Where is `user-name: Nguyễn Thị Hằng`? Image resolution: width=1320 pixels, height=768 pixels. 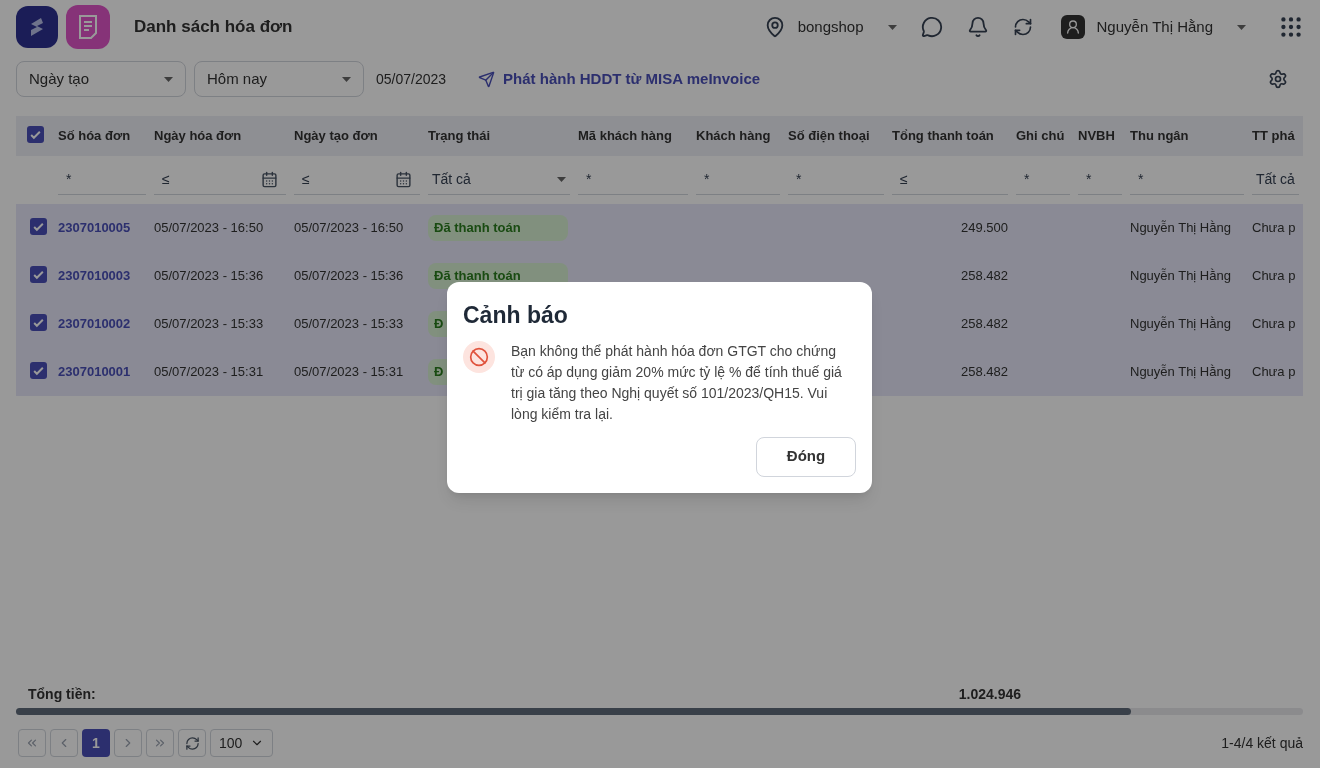
user-name: Nguyễn Thị Hằng is located at coordinates (1154, 27).